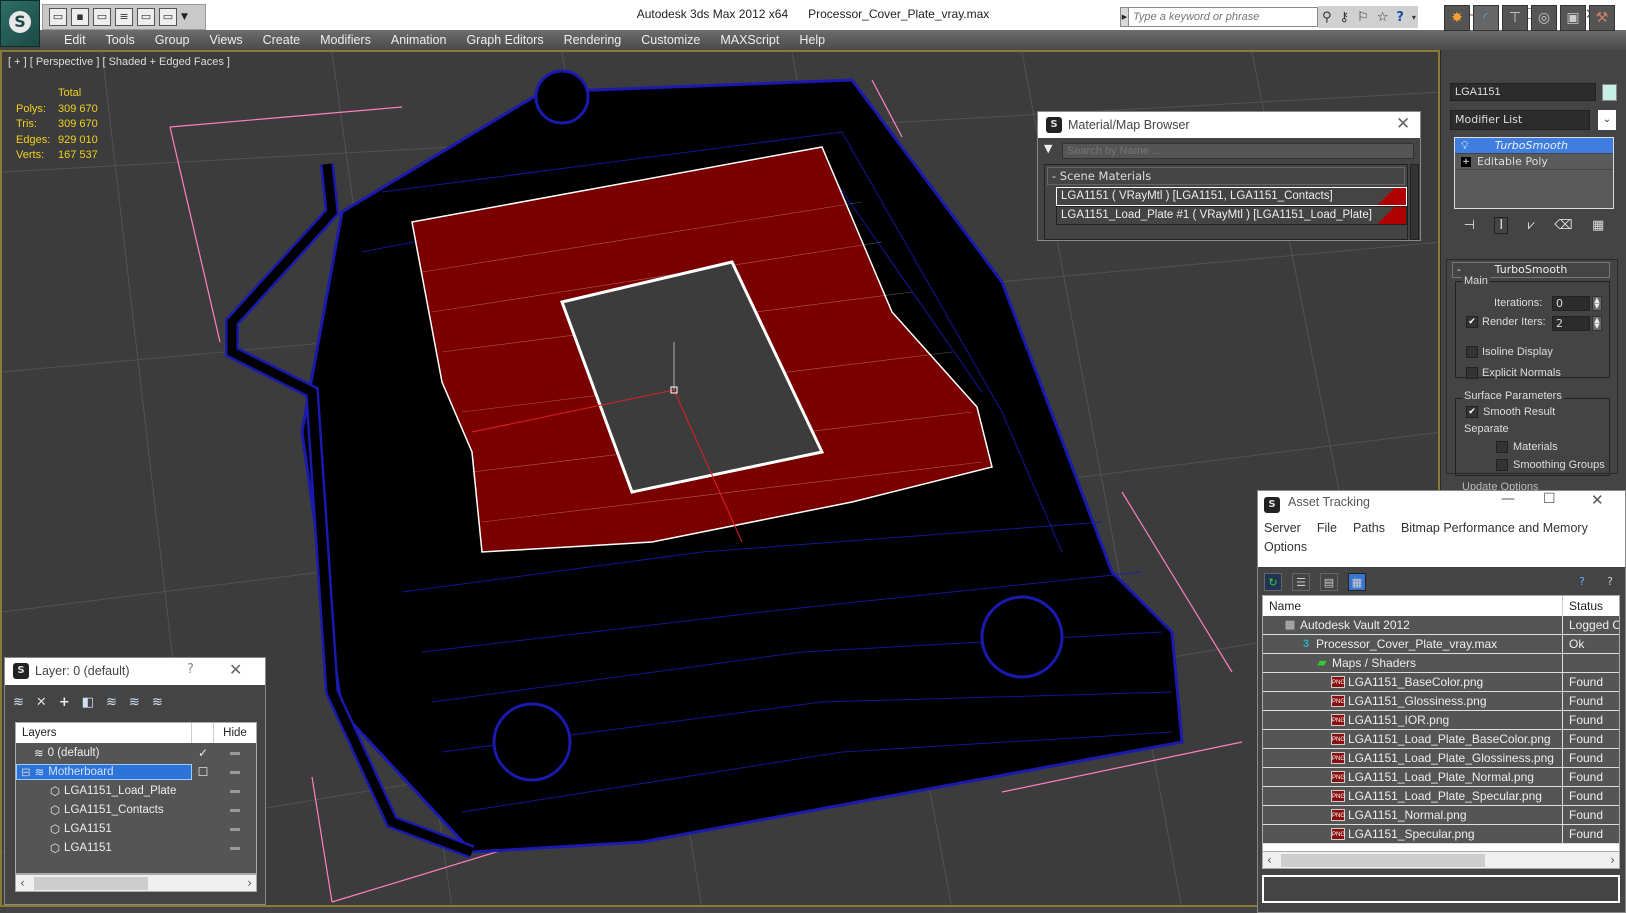 This screenshot has height=913, width=1626. What do you see at coordinates (1383, 17) in the screenshot?
I see `favorites-star-icon: ☆` at bounding box center [1383, 17].